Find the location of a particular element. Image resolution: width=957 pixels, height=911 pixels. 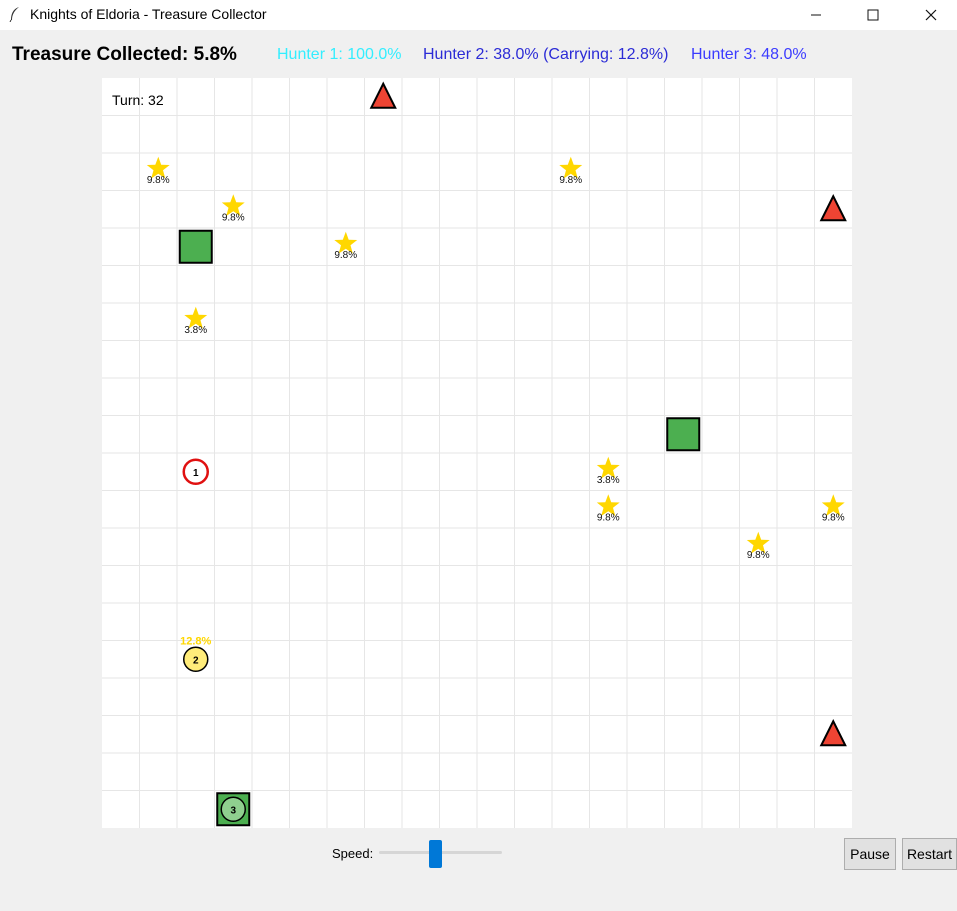

close-button is located at coordinates (931, 15).